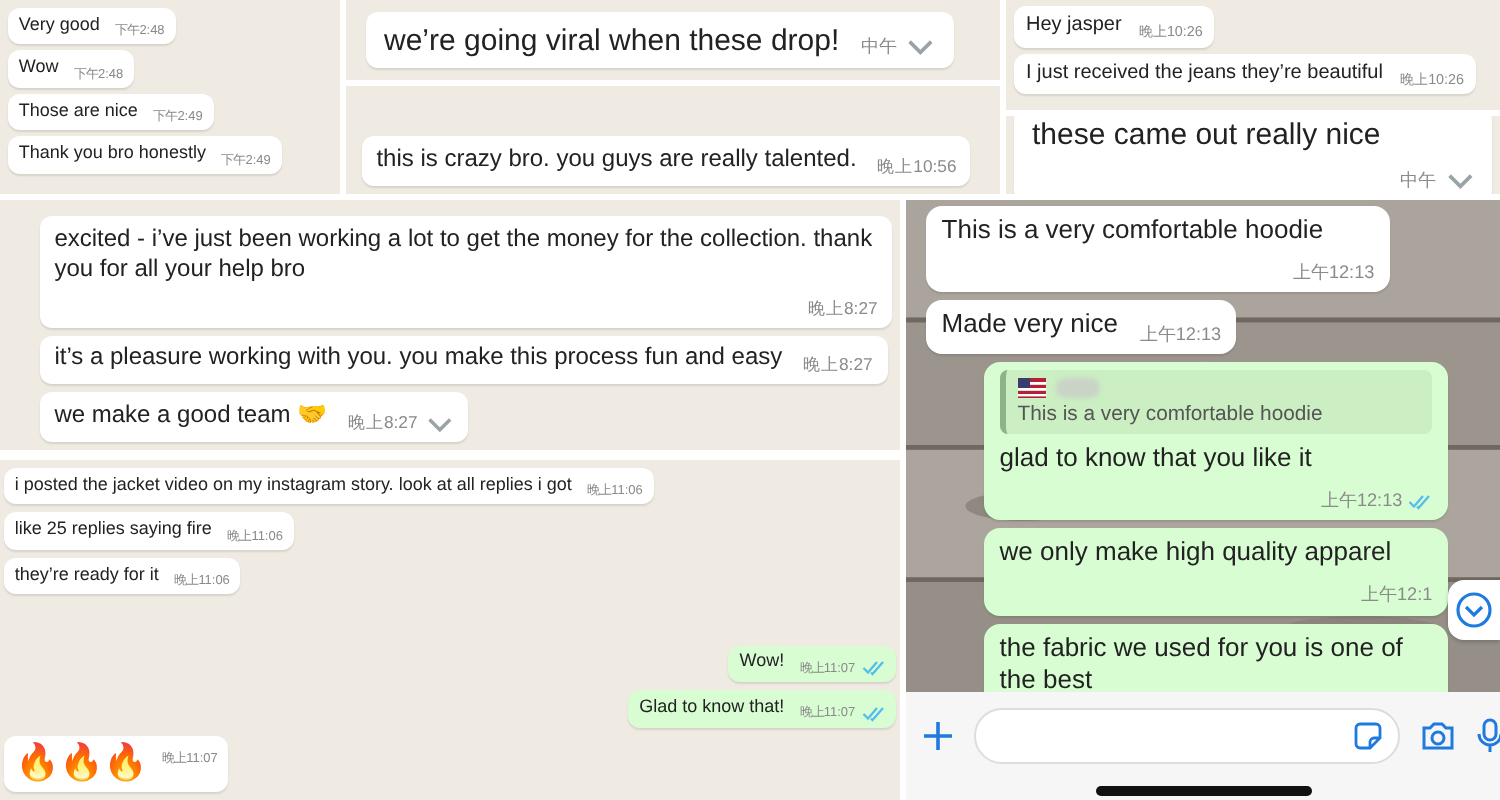 The width and height of the screenshot is (1500, 800). I want to click on message-text: This is a very comfortable hoodie, so click(1132, 230).